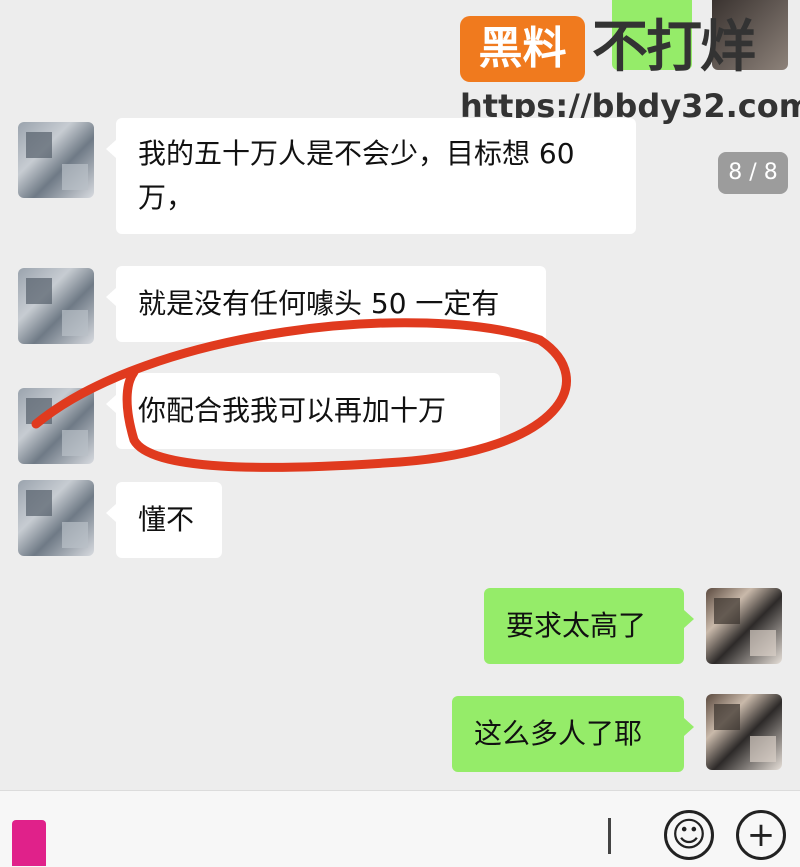  What do you see at coordinates (166, 197) in the screenshot?
I see `message-text: 万，` at bounding box center [166, 197].